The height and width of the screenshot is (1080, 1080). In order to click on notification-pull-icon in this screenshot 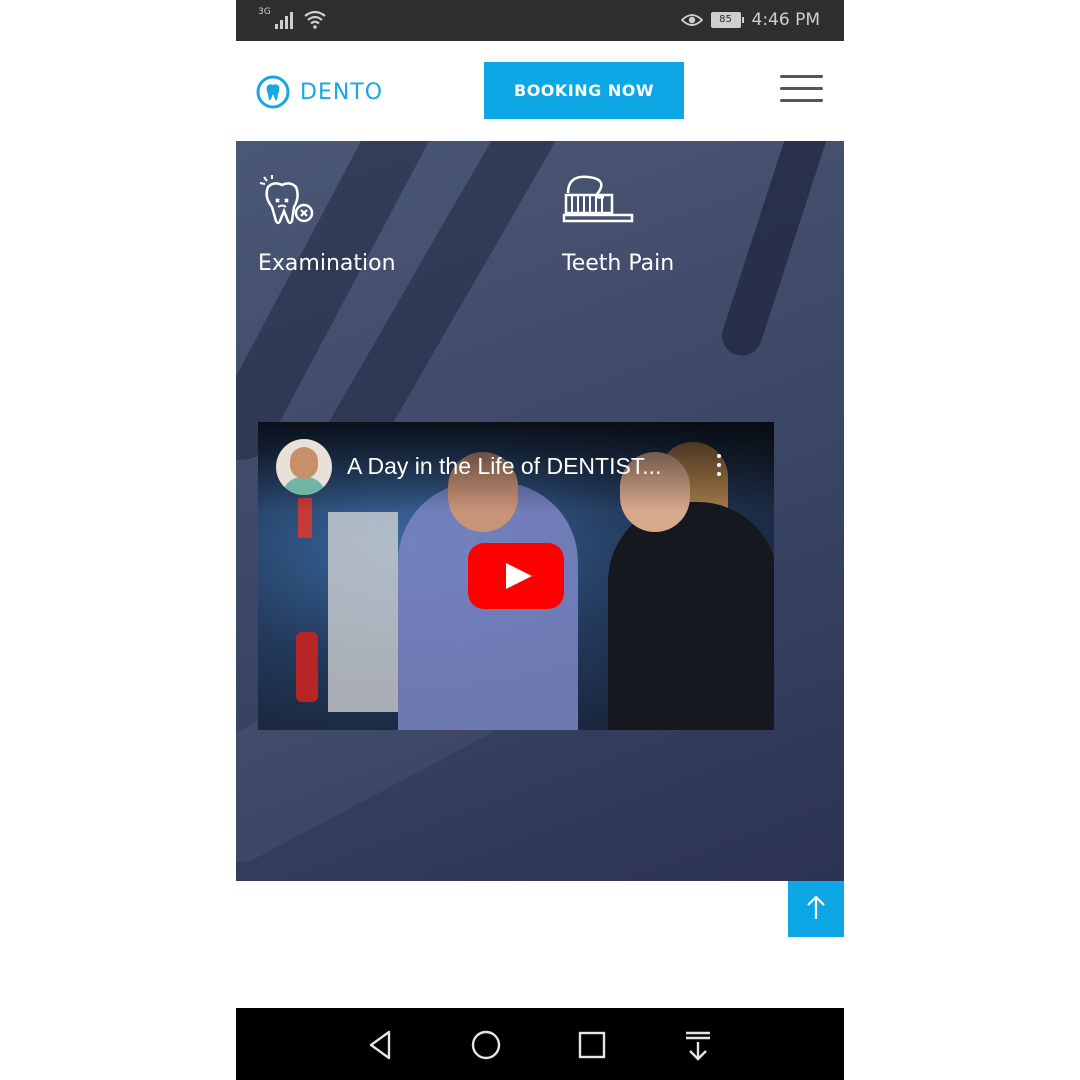, I will do `click(698, 1045)`.